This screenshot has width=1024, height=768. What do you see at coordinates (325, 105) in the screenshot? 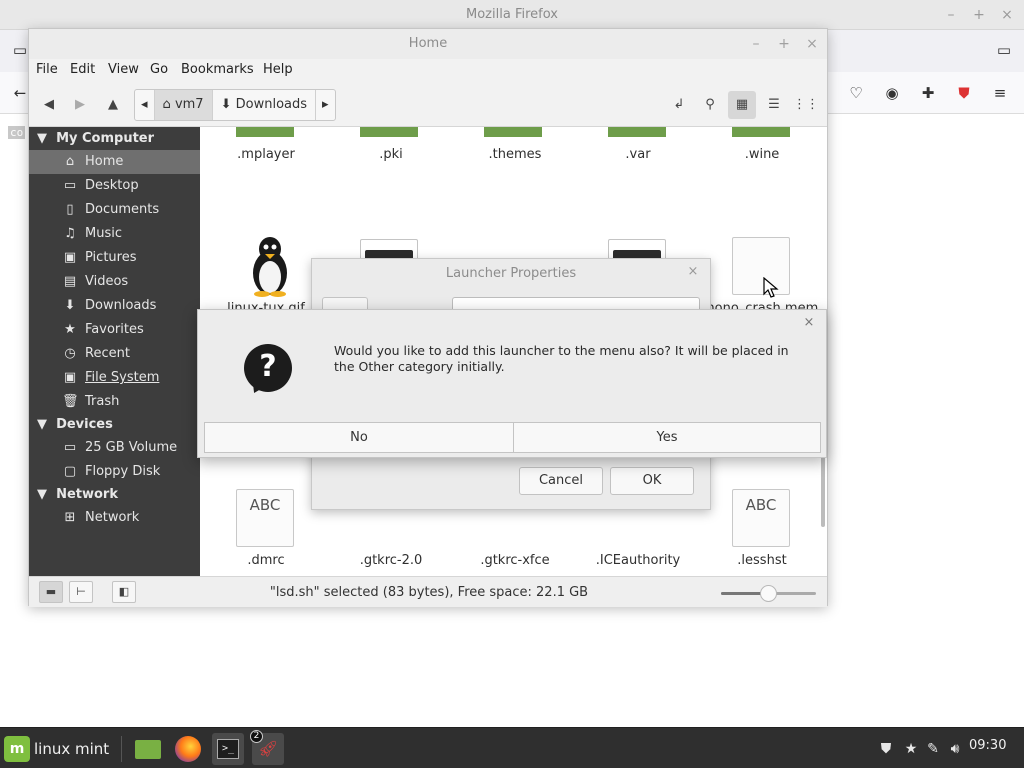
I see `breadcrumb-right-arrow-icon: ▸` at bounding box center [325, 105].